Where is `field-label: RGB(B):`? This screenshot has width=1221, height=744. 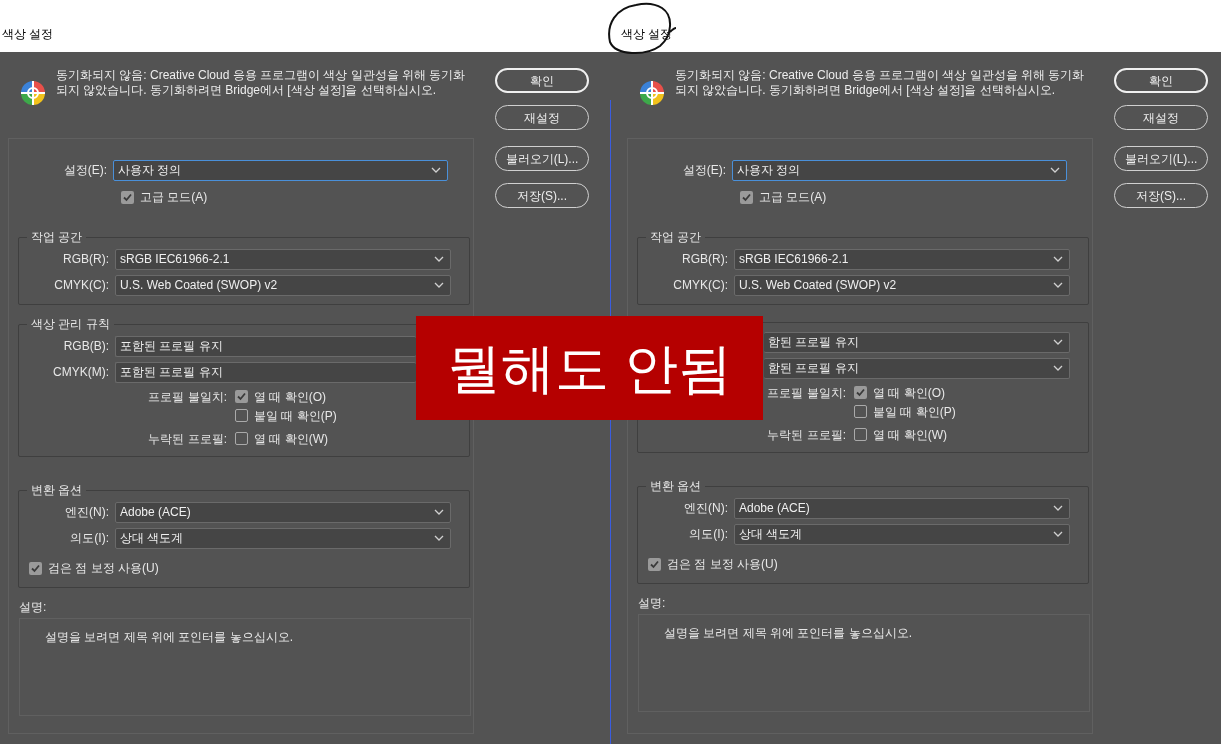 field-label: RGB(B): is located at coordinates (86, 346).